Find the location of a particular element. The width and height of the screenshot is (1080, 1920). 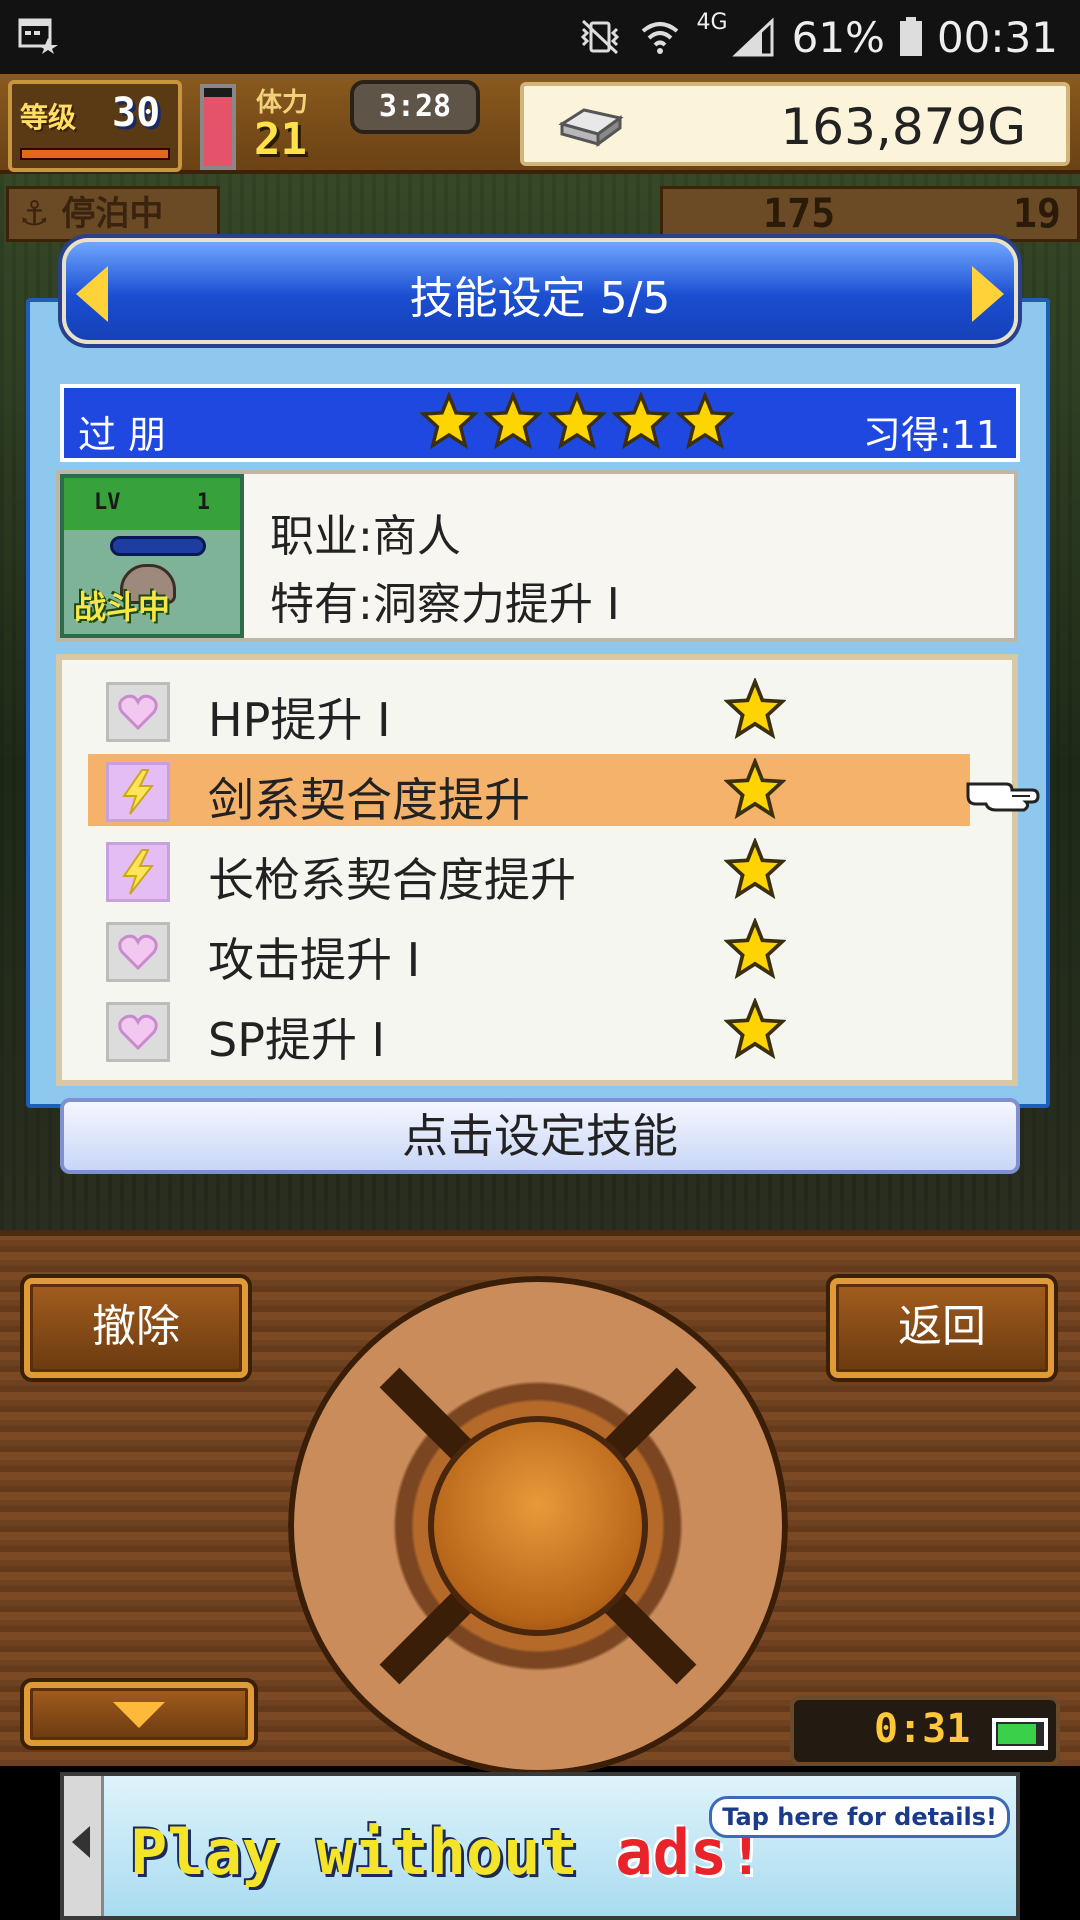

level-value: 30 is located at coordinates (136, 113).